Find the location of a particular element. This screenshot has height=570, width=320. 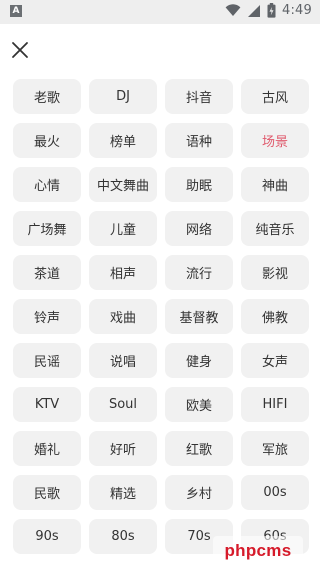

category-chip: 90s is located at coordinates (47, 536).